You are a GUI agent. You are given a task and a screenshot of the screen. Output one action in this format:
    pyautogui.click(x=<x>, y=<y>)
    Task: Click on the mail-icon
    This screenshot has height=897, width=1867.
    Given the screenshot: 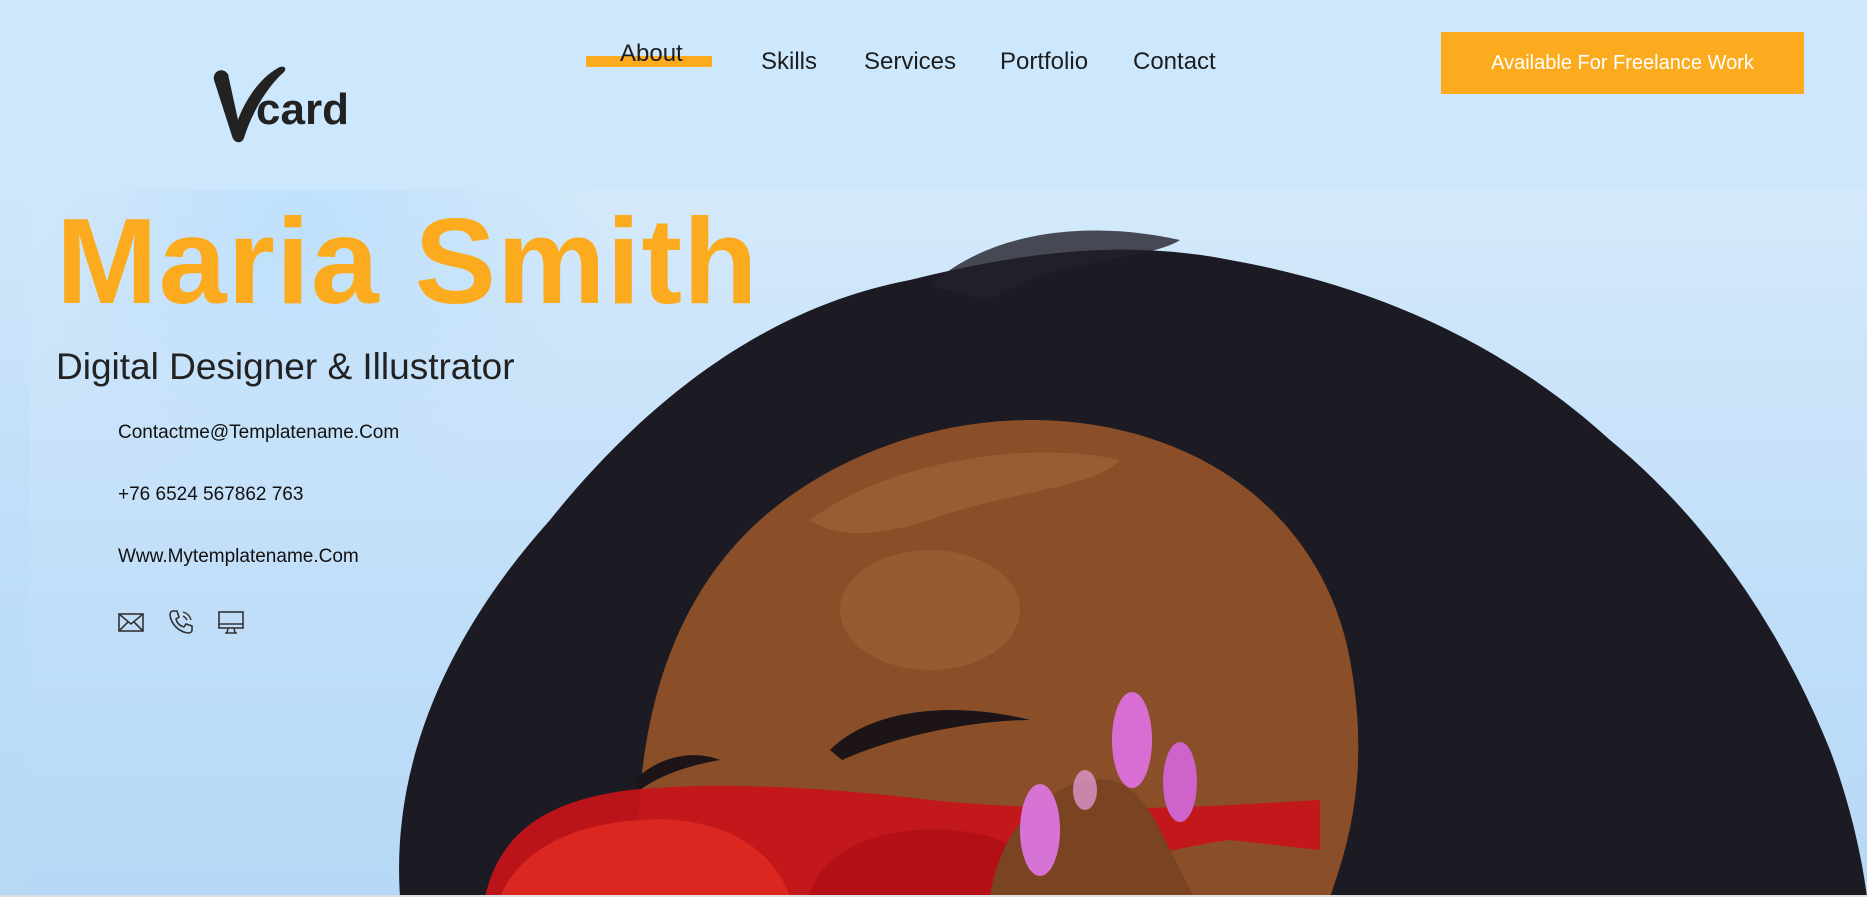 What is the action you would take?
    pyautogui.click(x=131, y=622)
    